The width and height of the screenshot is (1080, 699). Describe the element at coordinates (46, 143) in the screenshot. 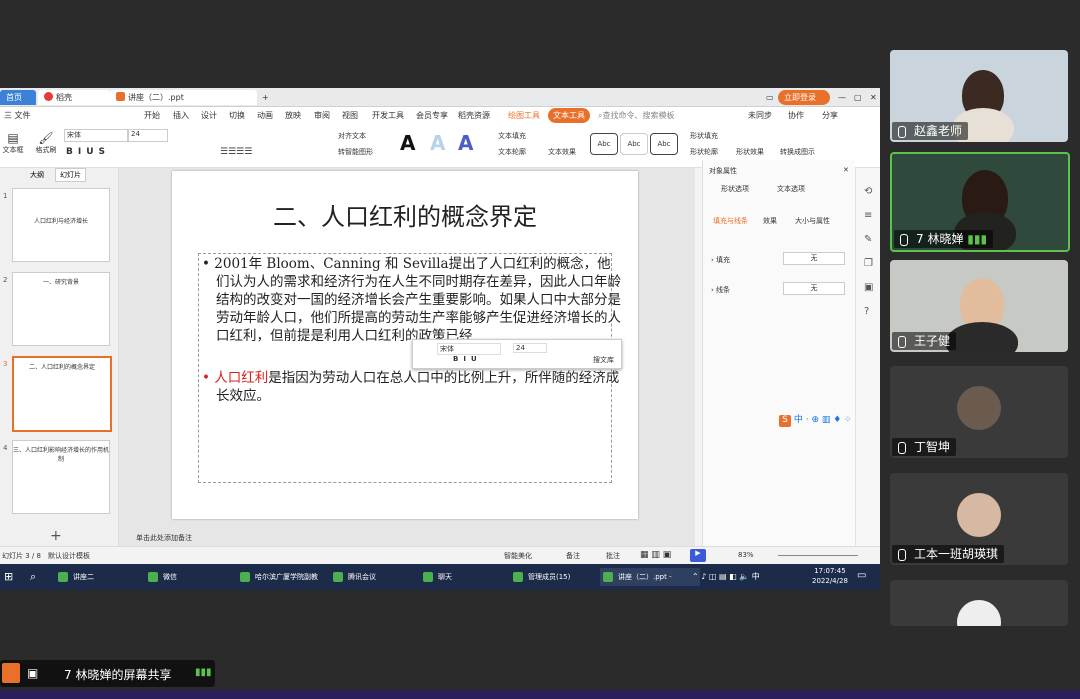

I see `format-painter-button: 🖌 格式刷` at that location.